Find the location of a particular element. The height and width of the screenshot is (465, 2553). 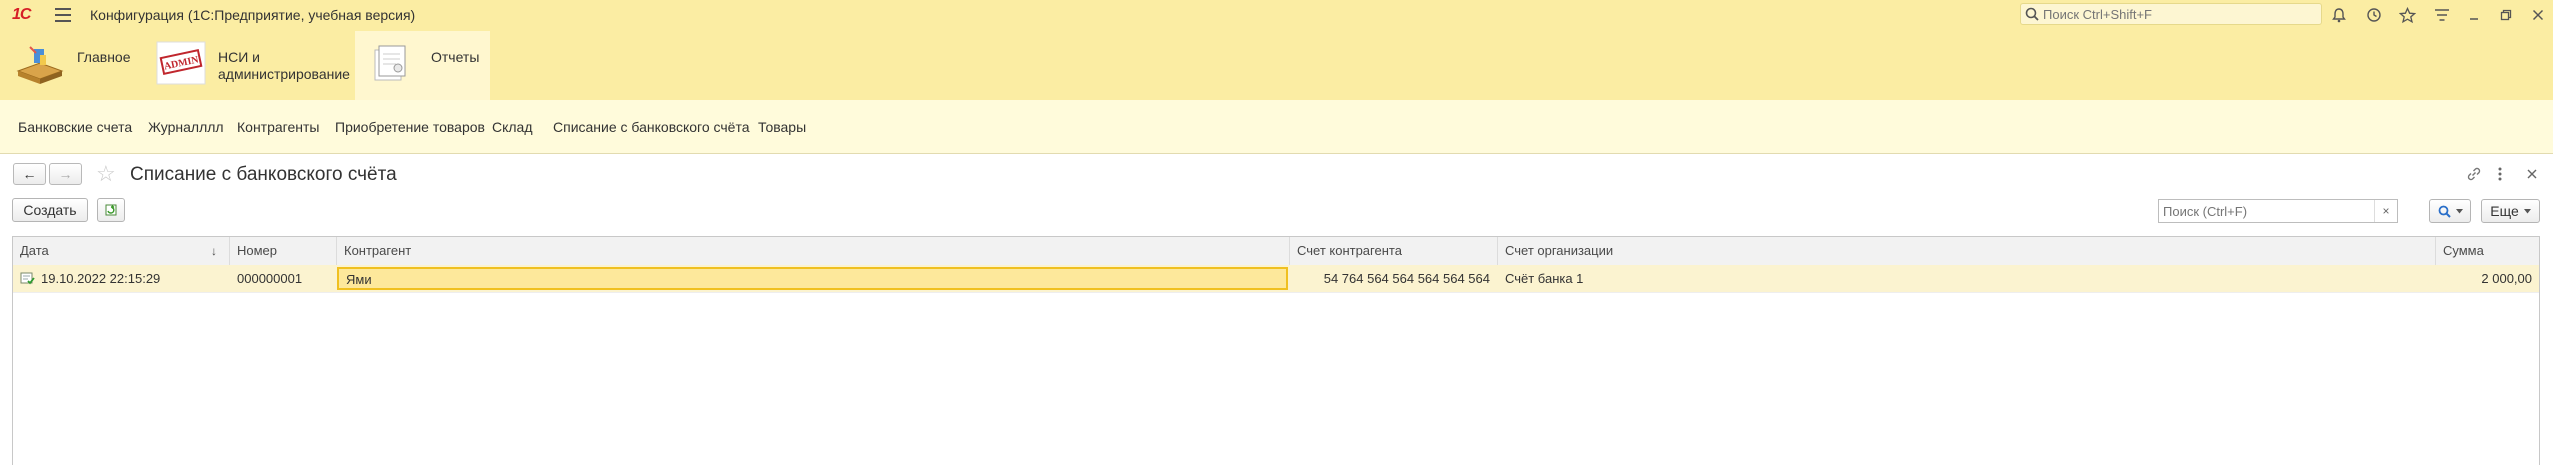

close-form-icon is located at coordinates (2532, 174).